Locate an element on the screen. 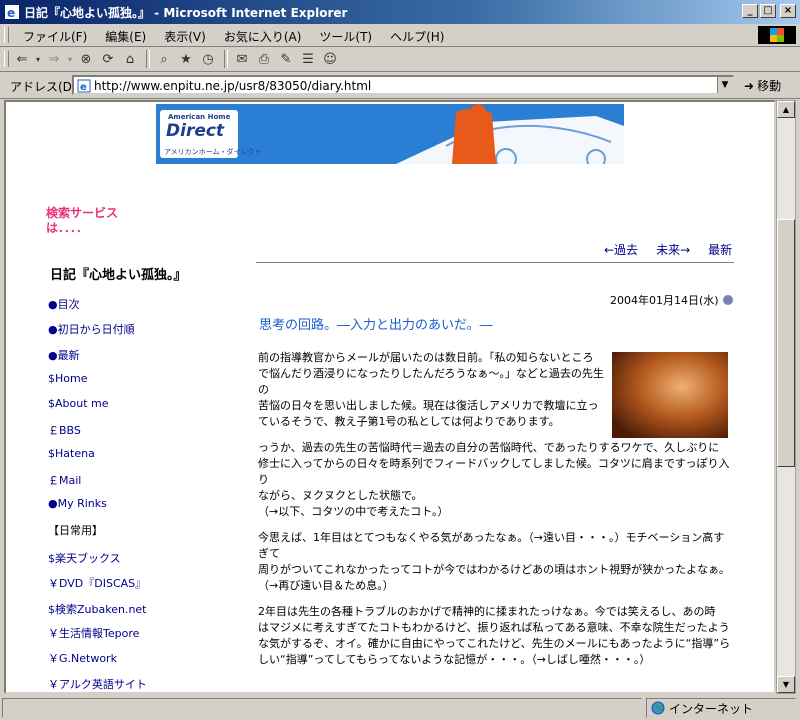 The image size is (800, 720). entry-date: 2004年01月14日(水) is located at coordinates (671, 300).